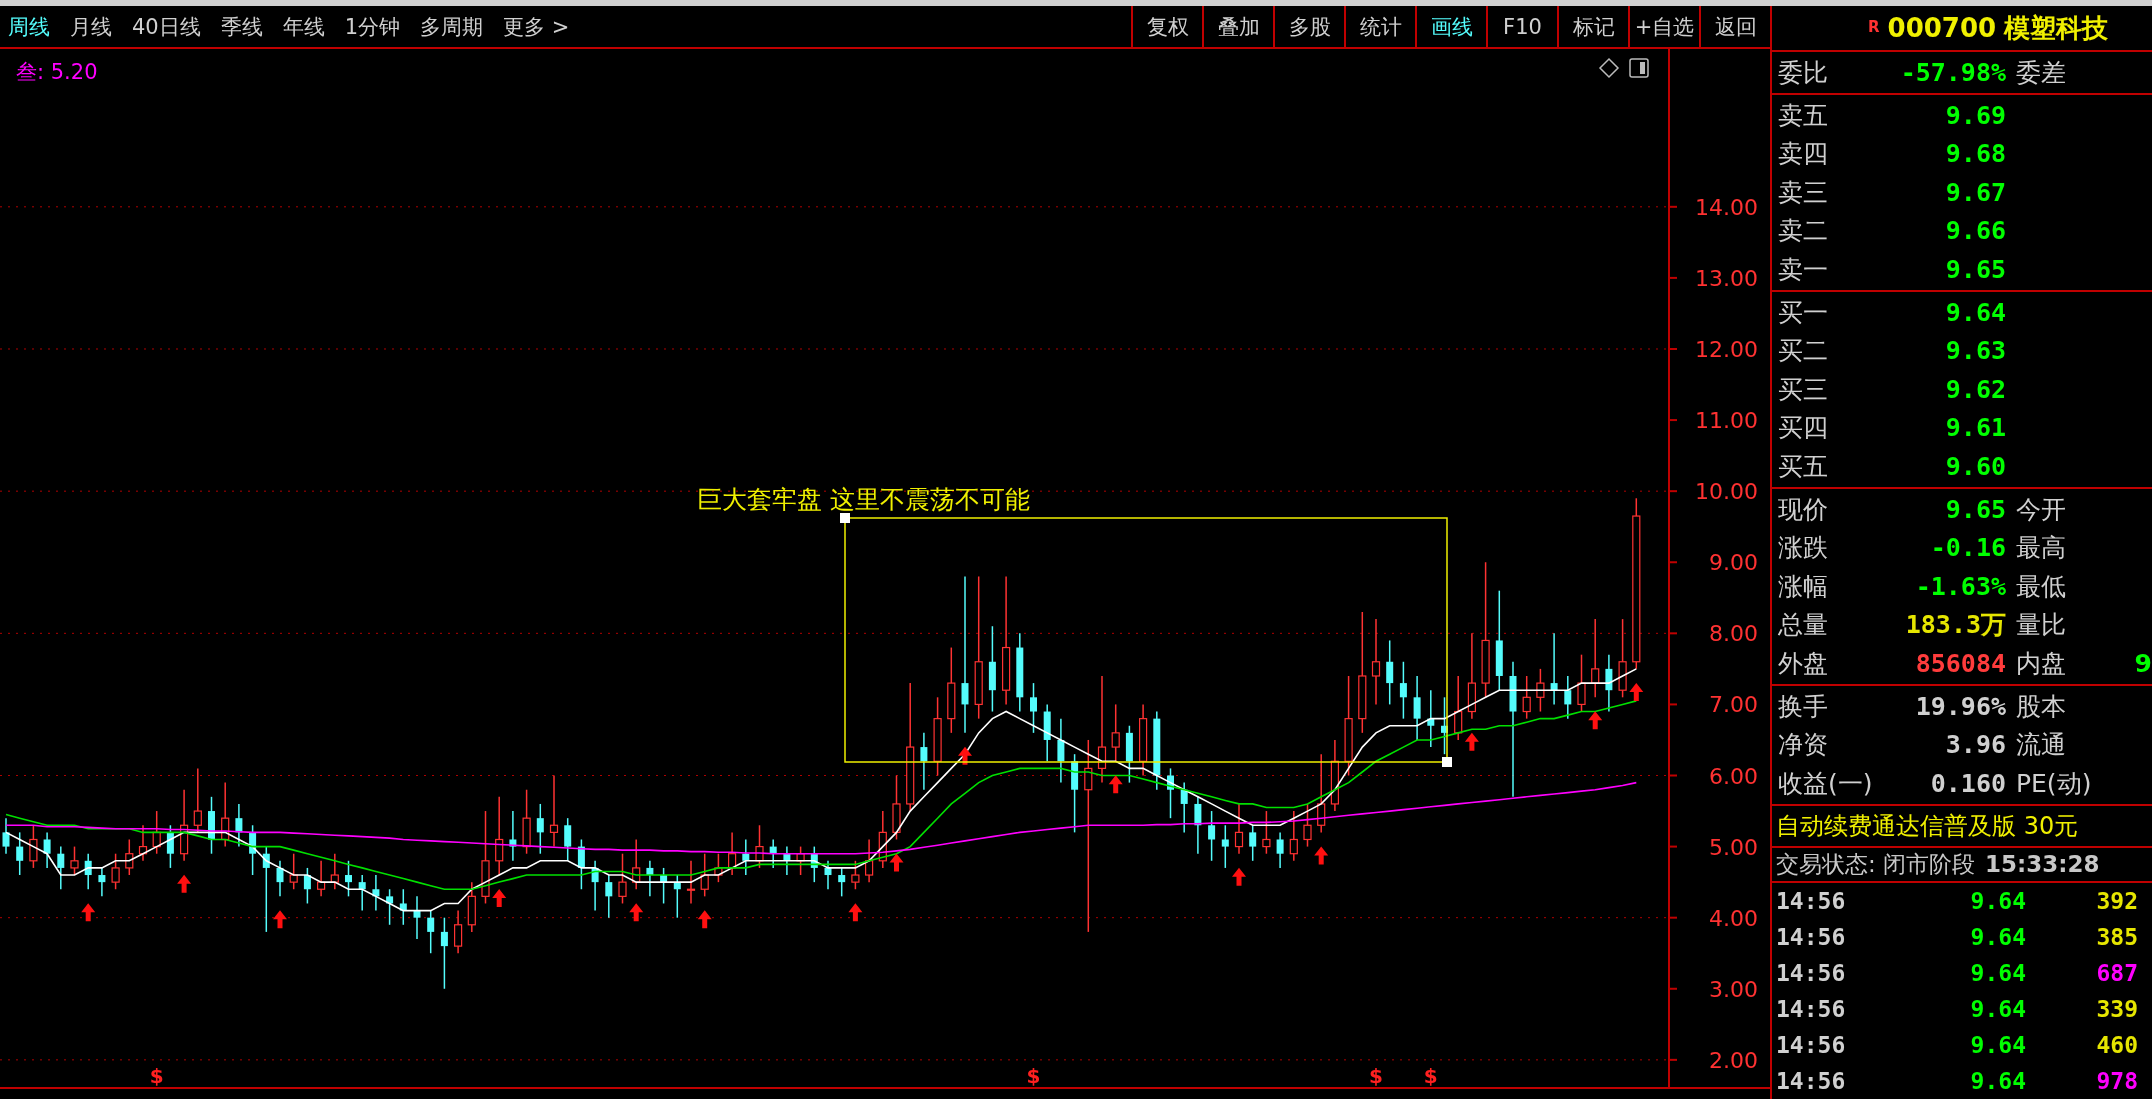 Image resolution: width=2152 pixels, height=1099 pixels. What do you see at coordinates (29, 26) in the screenshot?
I see `period-tab: 周线` at bounding box center [29, 26].